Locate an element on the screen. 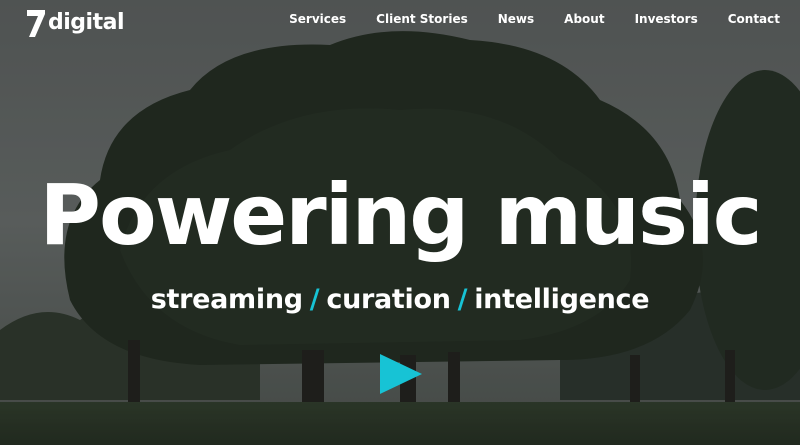  nav-item-investors: Investors is located at coordinates (666, 19).